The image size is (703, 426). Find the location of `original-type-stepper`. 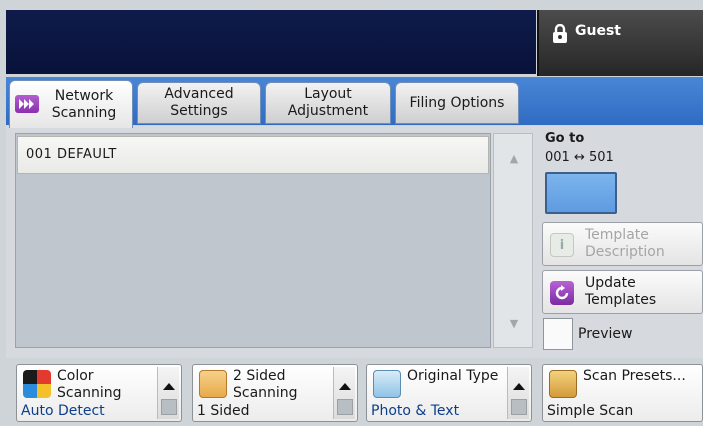

original-type-stepper is located at coordinates (518, 393).